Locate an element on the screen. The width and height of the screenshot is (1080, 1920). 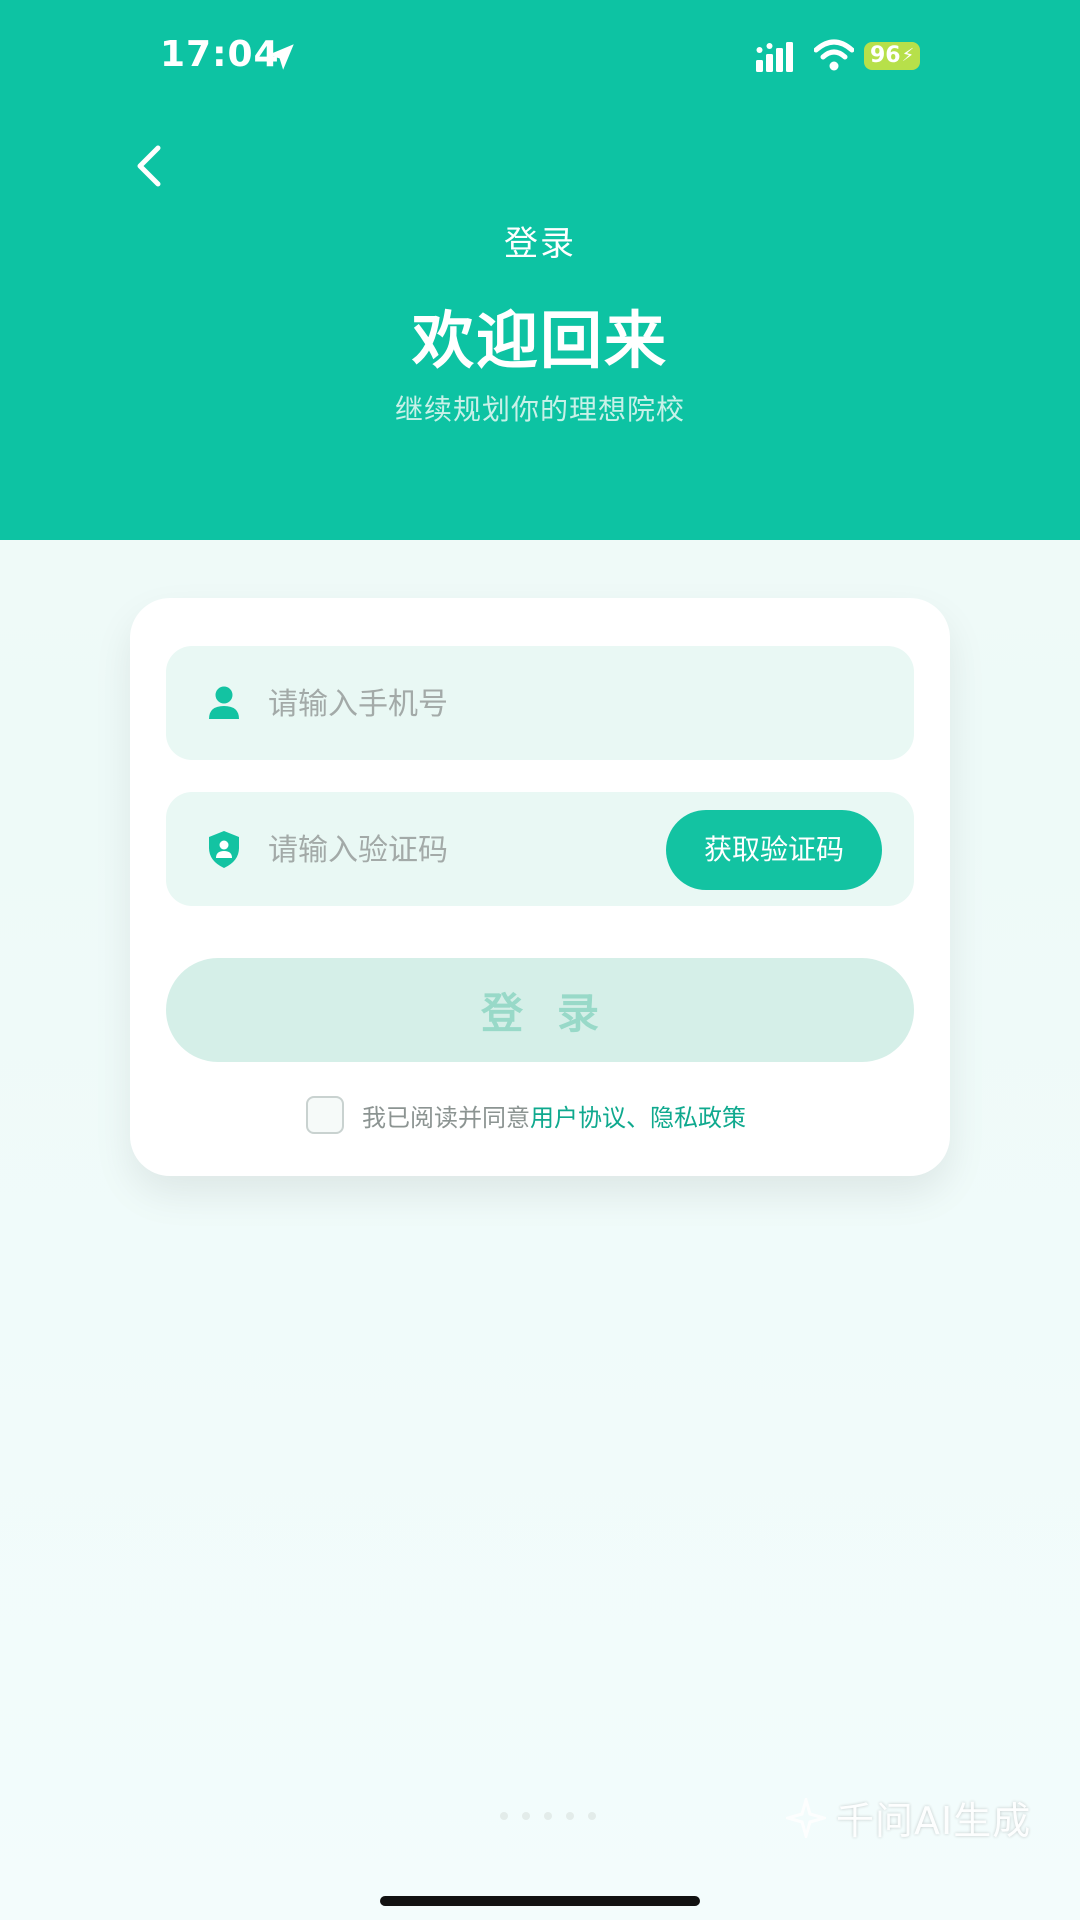
phone-input is located at coordinates (468, 704).